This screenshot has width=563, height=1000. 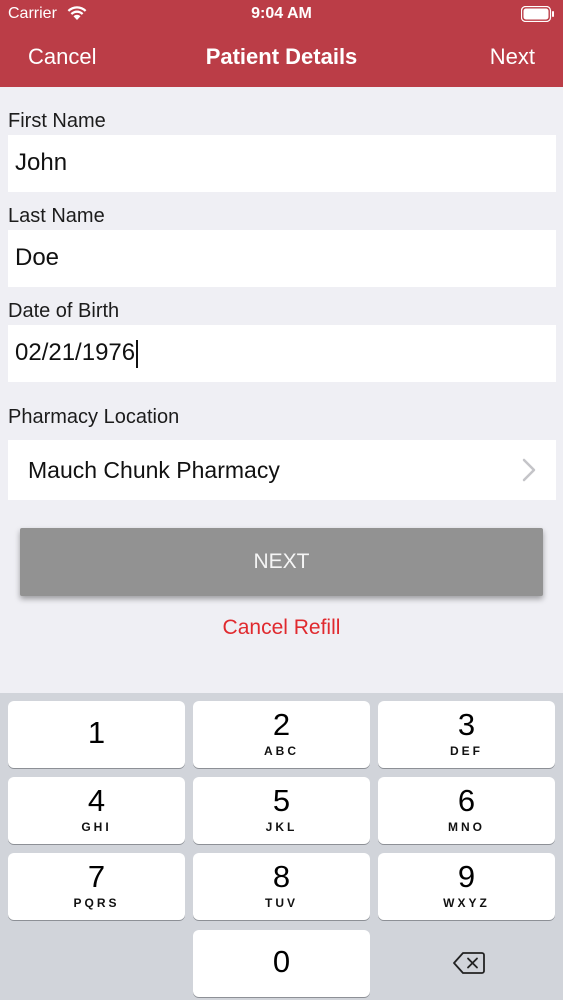 I want to click on page-title: Patient Details, so click(x=281, y=56).